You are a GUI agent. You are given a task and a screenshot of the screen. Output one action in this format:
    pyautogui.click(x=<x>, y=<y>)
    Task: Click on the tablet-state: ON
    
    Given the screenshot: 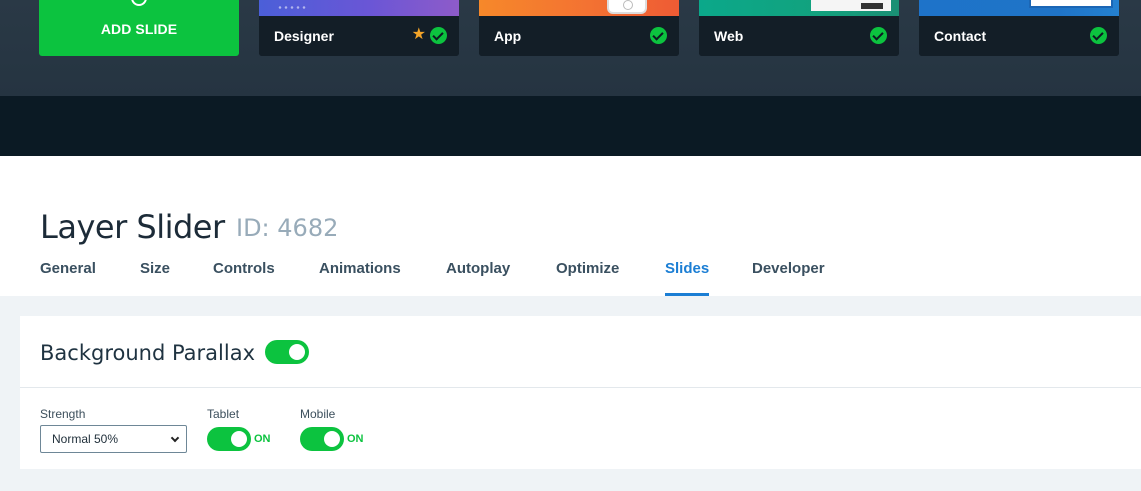 What is the action you would take?
    pyautogui.click(x=262, y=439)
    